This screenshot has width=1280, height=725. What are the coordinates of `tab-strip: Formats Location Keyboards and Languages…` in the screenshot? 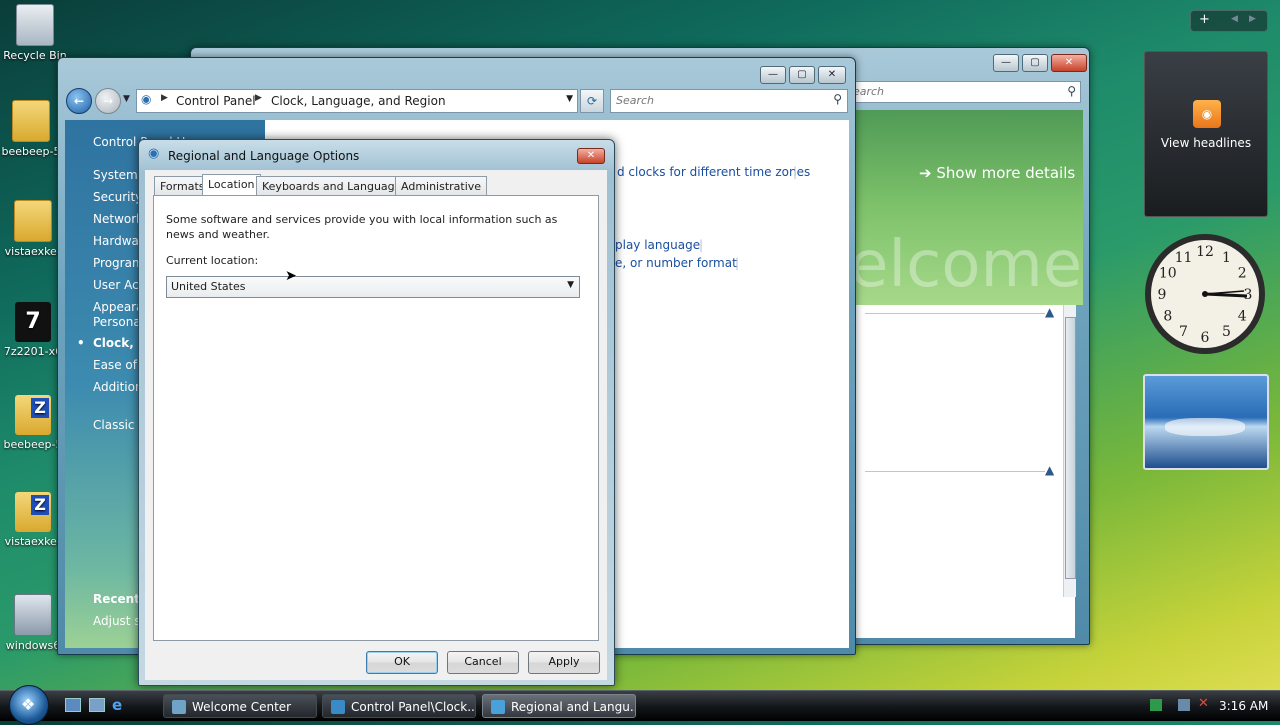 It's located at (374, 185).